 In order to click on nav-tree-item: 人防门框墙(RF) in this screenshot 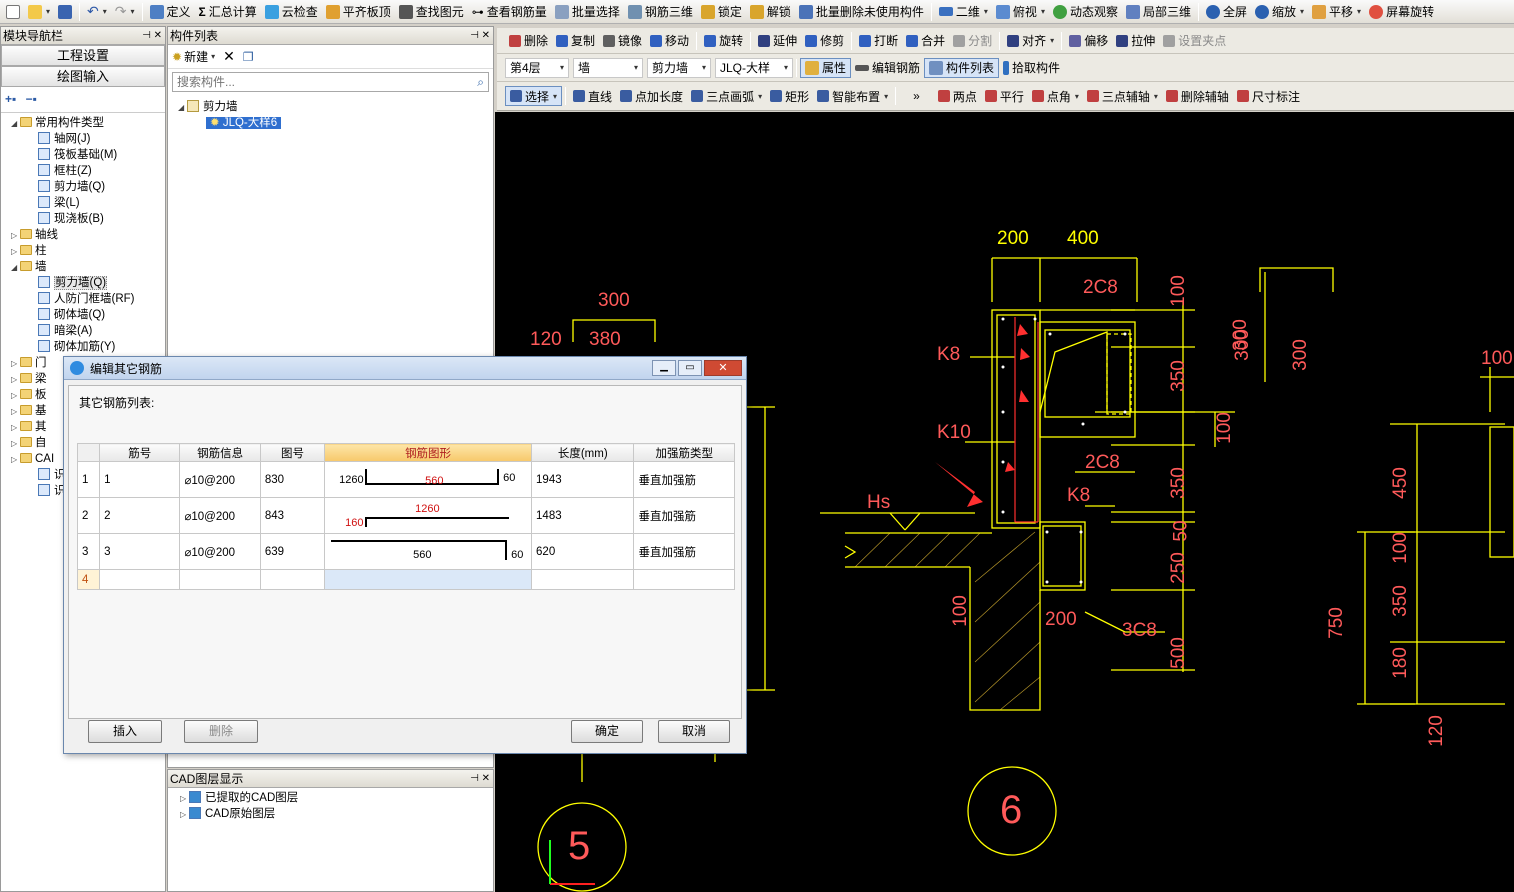, I will do `click(88, 299)`.